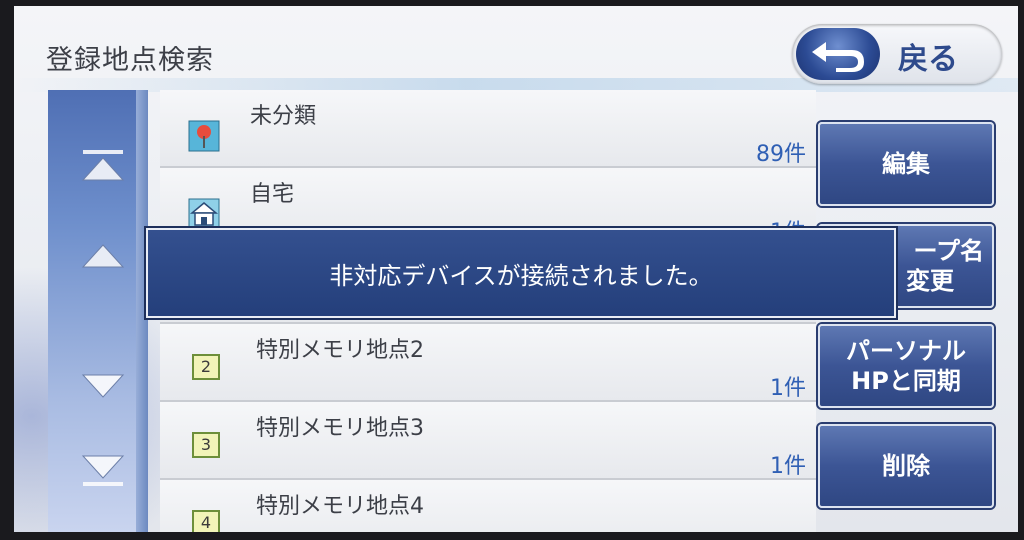  What do you see at coordinates (906, 351) in the screenshot?
I see `personal-line1: パーソナル` at bounding box center [906, 351].